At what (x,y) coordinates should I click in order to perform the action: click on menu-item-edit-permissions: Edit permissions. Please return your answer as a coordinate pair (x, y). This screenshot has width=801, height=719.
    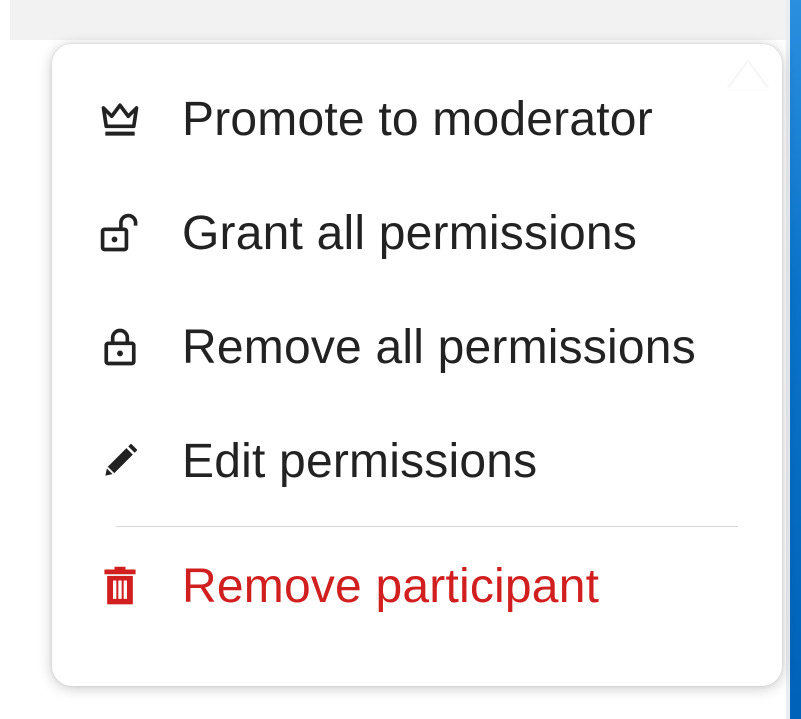
    Looking at the image, I should click on (417, 461).